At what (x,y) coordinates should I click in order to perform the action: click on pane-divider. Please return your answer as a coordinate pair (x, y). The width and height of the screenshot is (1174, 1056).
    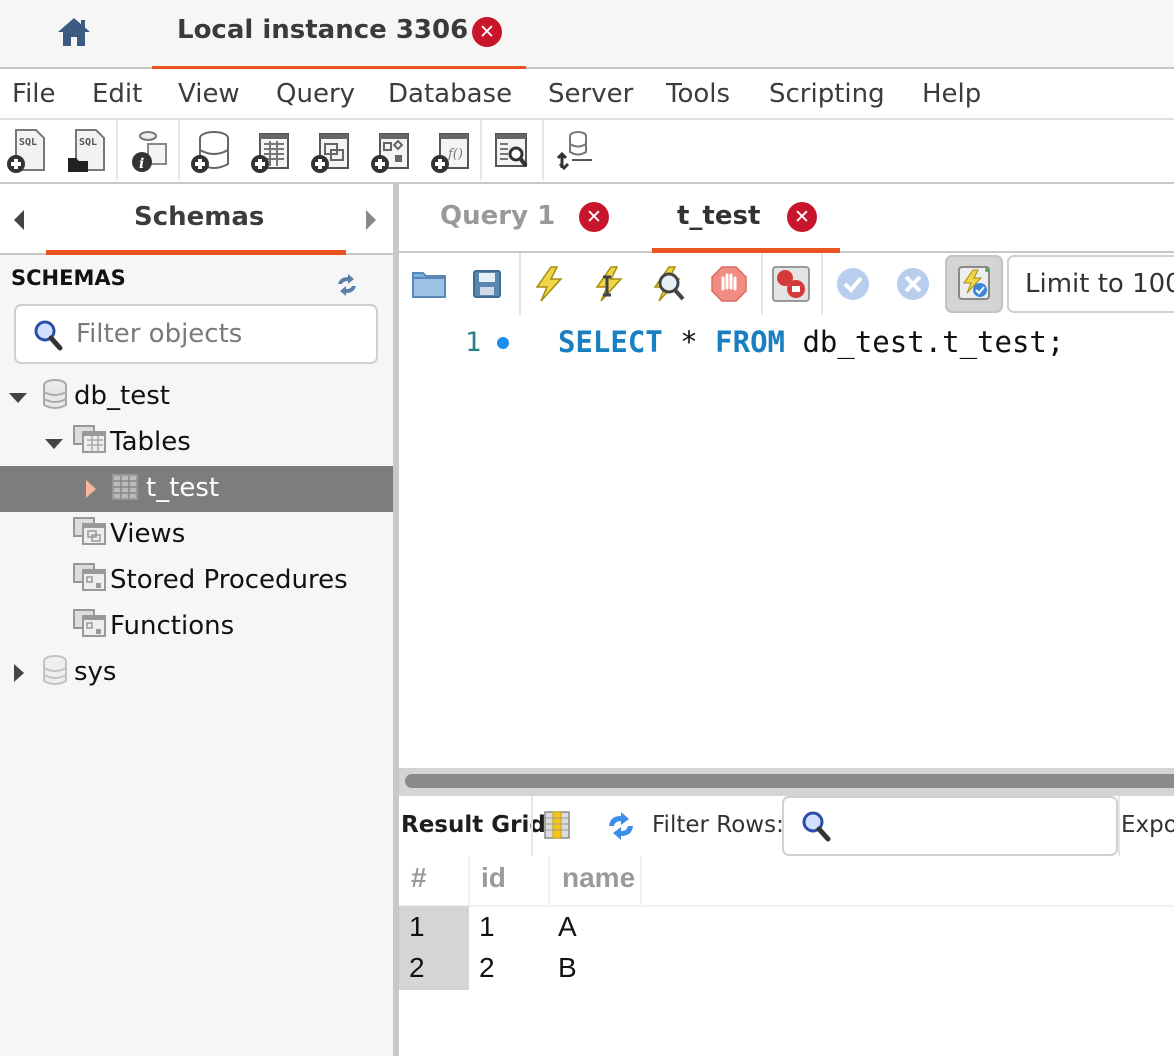
    Looking at the image, I should click on (397, 619).